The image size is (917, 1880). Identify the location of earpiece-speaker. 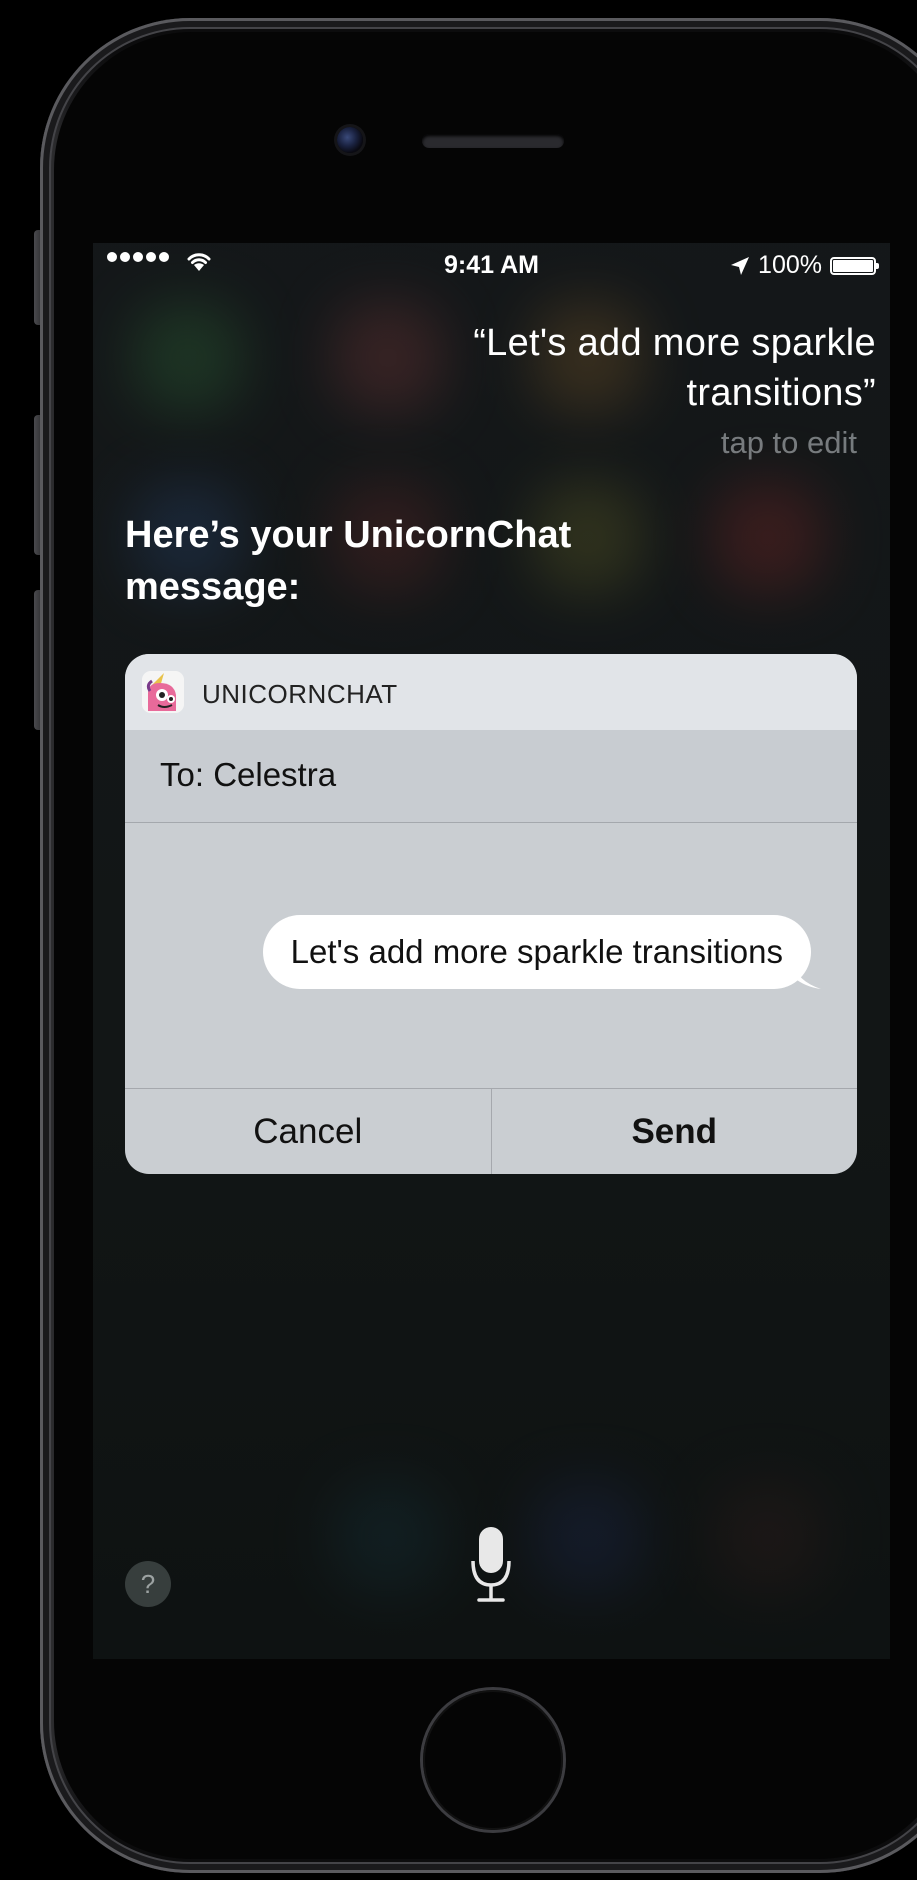
(493, 141).